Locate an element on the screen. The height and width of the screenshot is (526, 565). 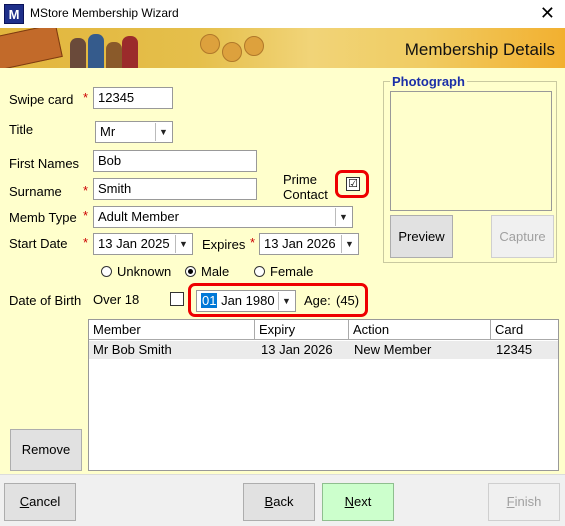
capture-button: Capture is located at coordinates (522, 236).